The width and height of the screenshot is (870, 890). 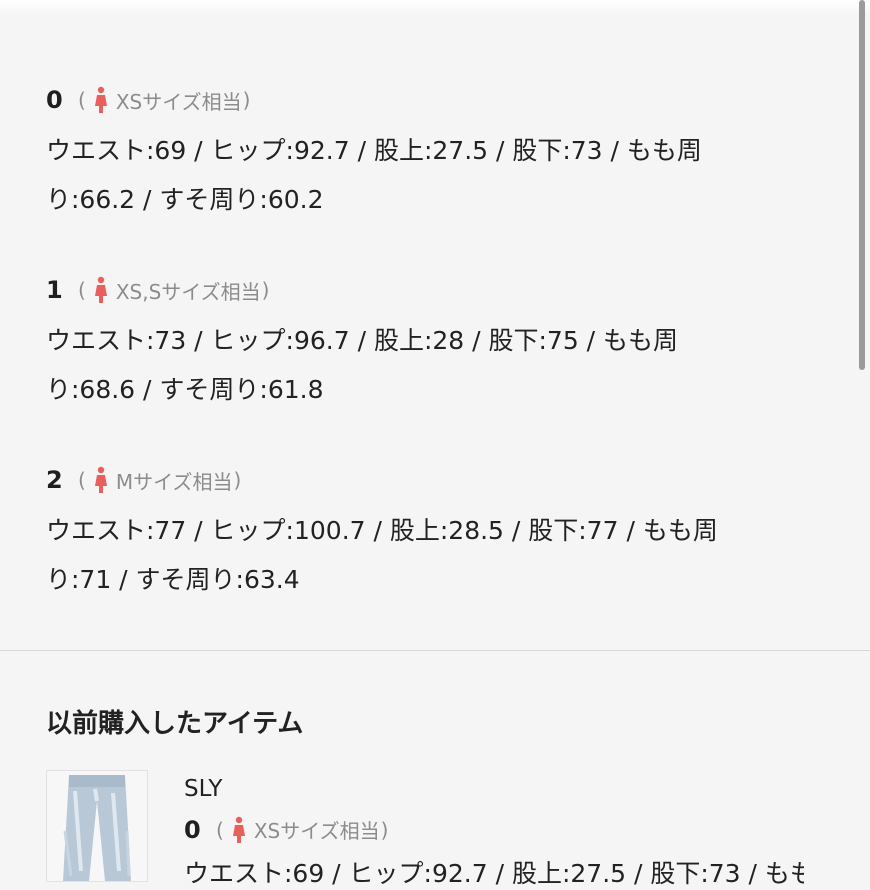 I want to click on size-equivalent: ( XS,Sサイズ相当 ), so click(x=173, y=290).